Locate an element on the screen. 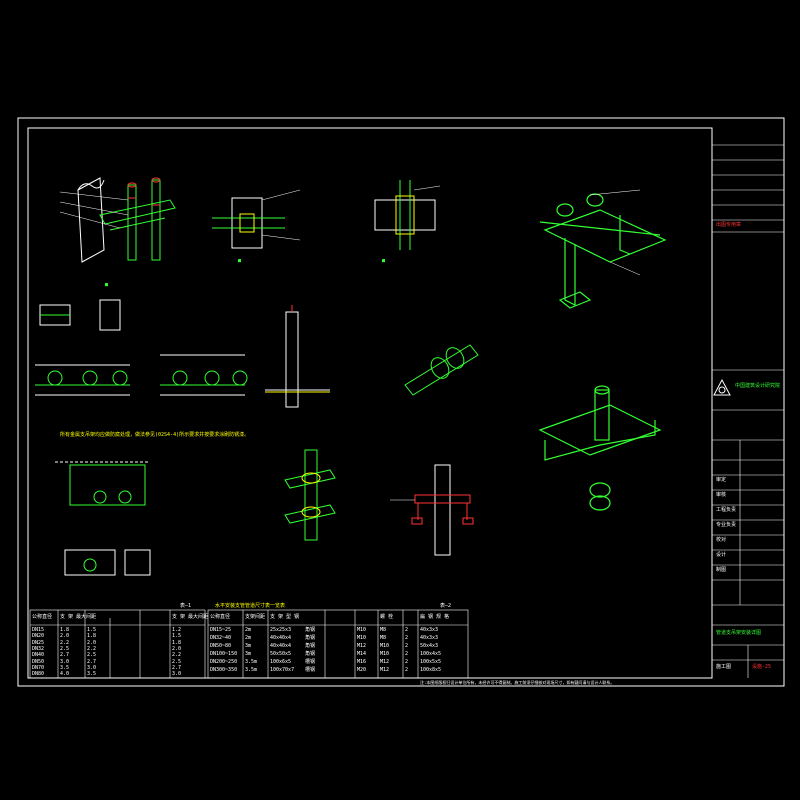  table-cell: M20 is located at coordinates (362, 670).